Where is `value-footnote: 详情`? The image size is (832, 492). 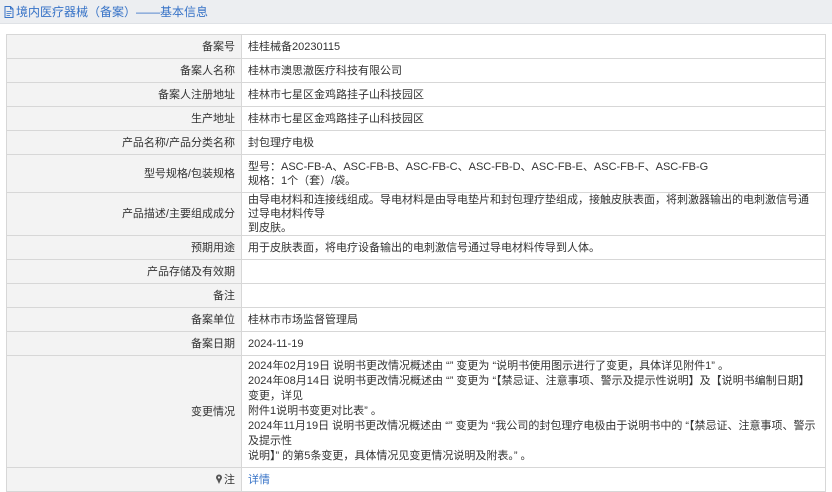 value-footnote: 详情 is located at coordinates (533, 479).